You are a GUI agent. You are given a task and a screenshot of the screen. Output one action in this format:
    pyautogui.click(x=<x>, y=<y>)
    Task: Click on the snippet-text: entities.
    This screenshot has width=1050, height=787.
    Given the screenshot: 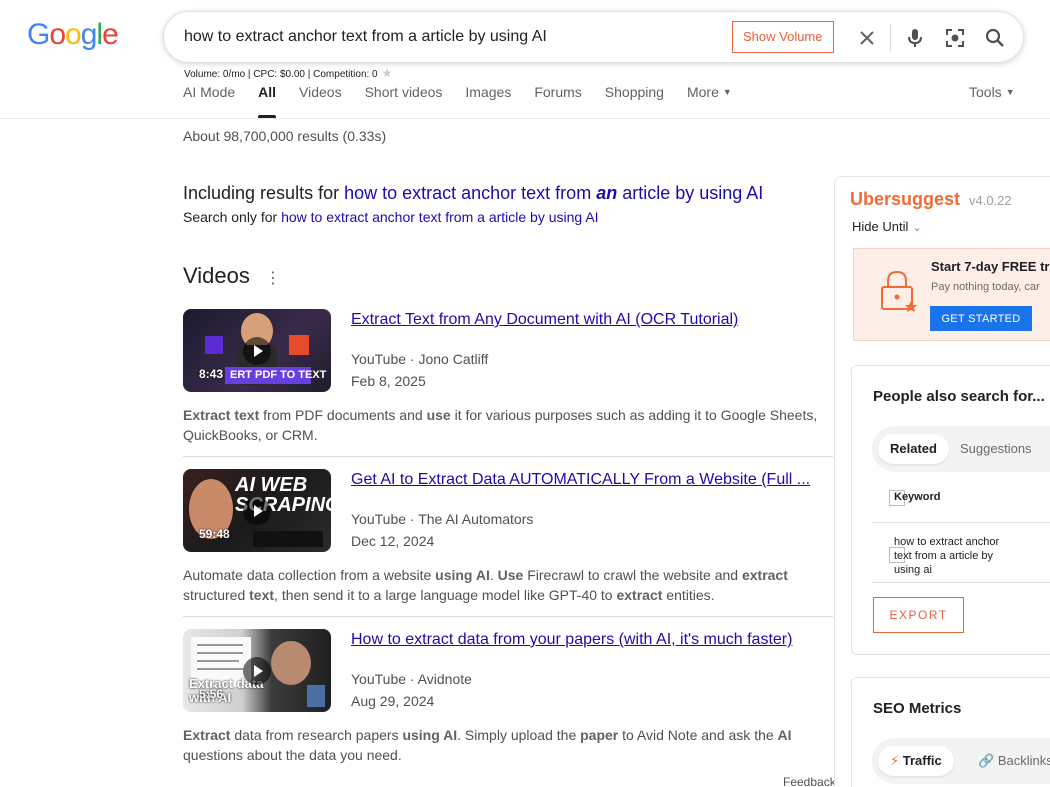 What is the action you would take?
    pyautogui.click(x=688, y=595)
    